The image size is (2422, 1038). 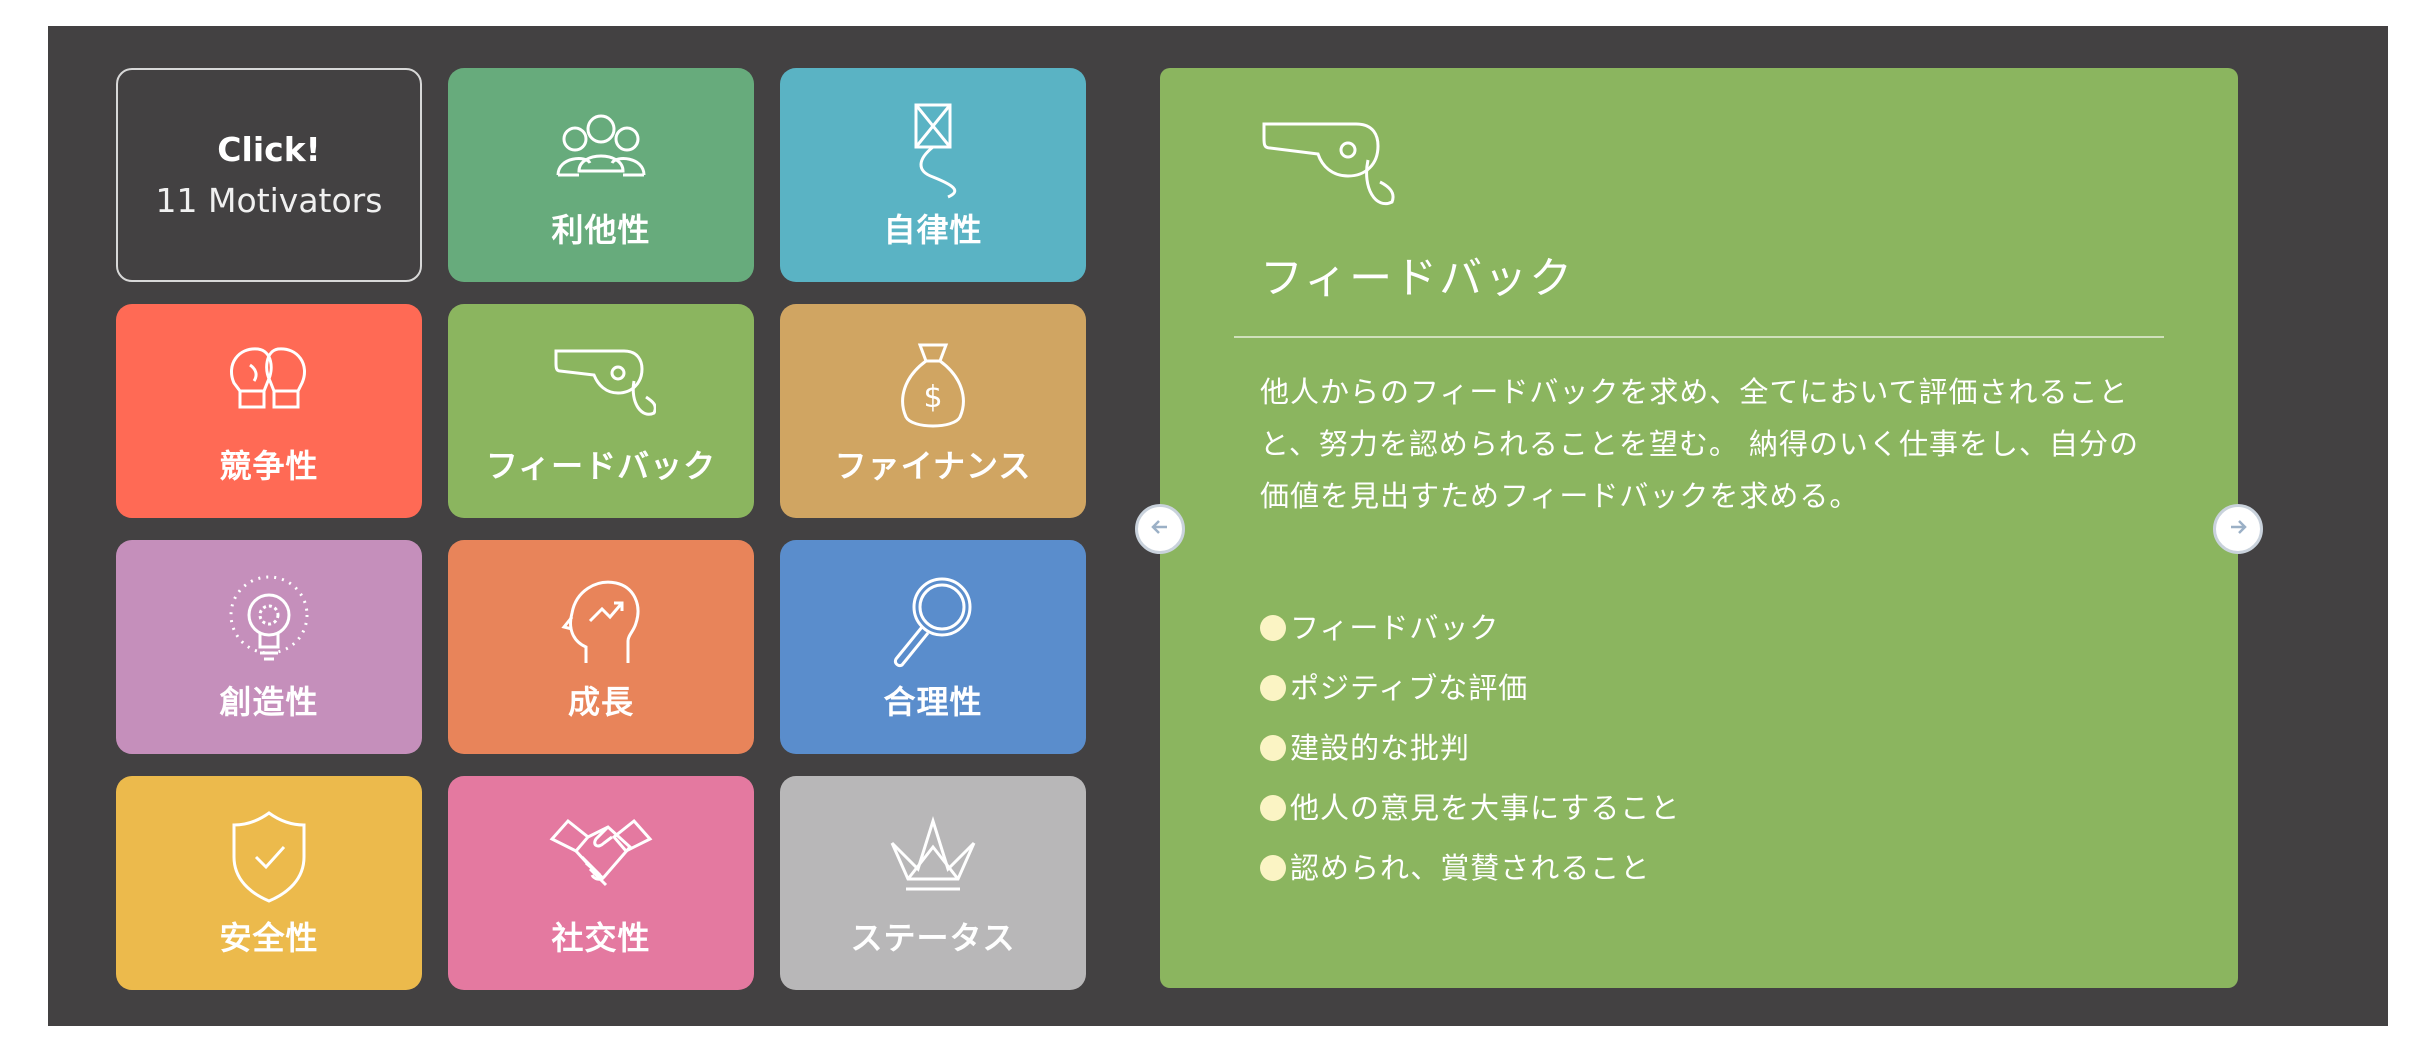 I want to click on arrow-right-icon, so click(x=2238, y=529).